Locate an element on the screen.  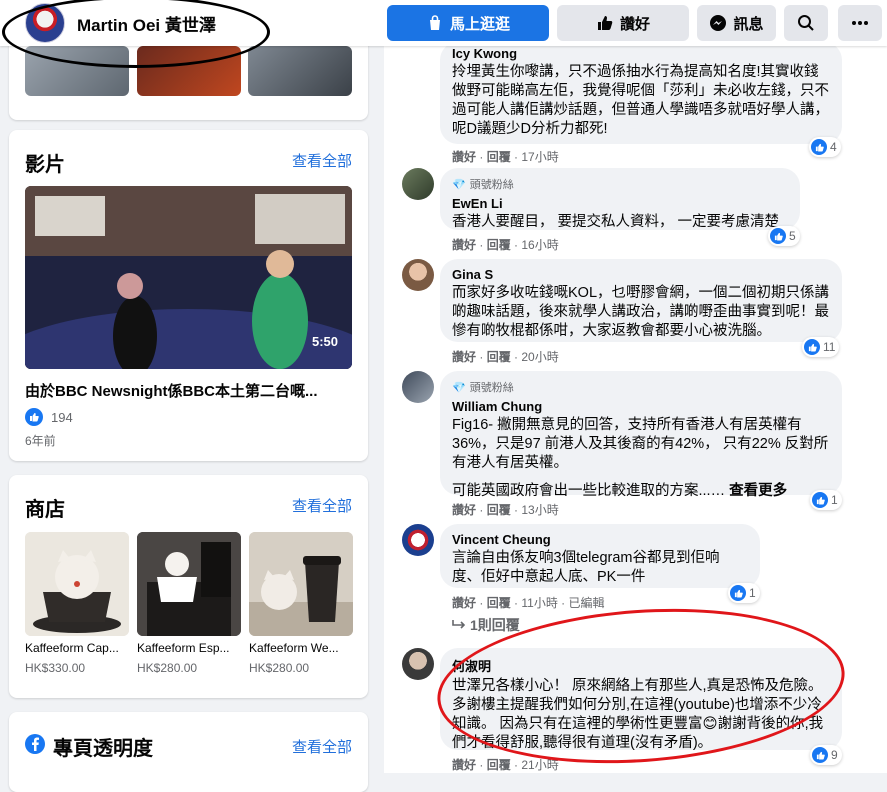
page-name: Martin Oei 黃世澤 is located at coordinates (146, 23).